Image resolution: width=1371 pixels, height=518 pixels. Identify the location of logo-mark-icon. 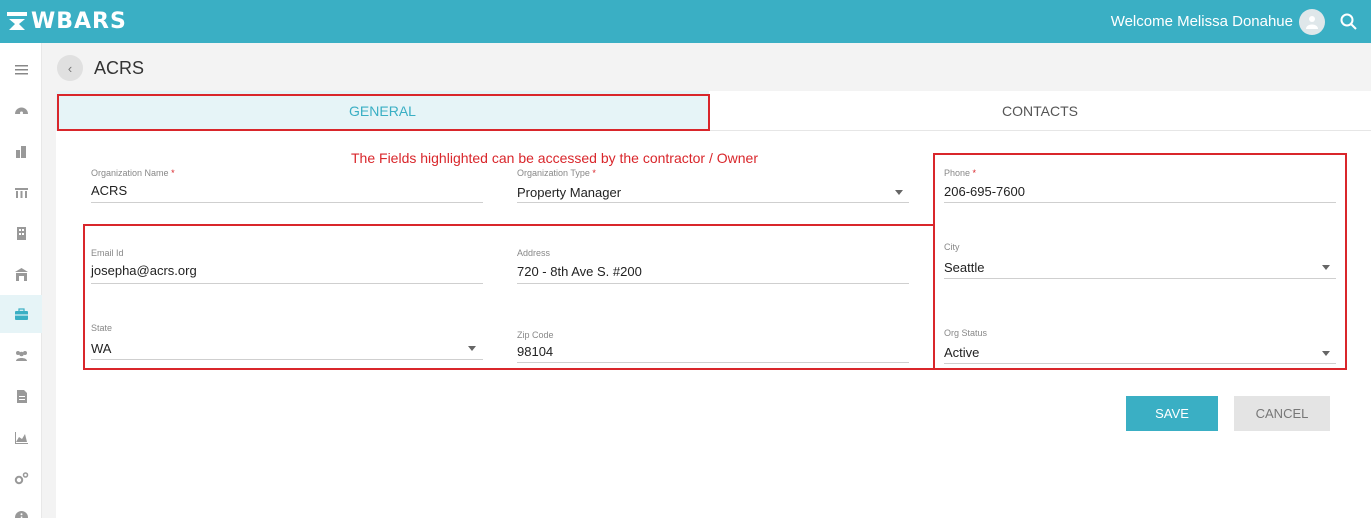
(17, 21).